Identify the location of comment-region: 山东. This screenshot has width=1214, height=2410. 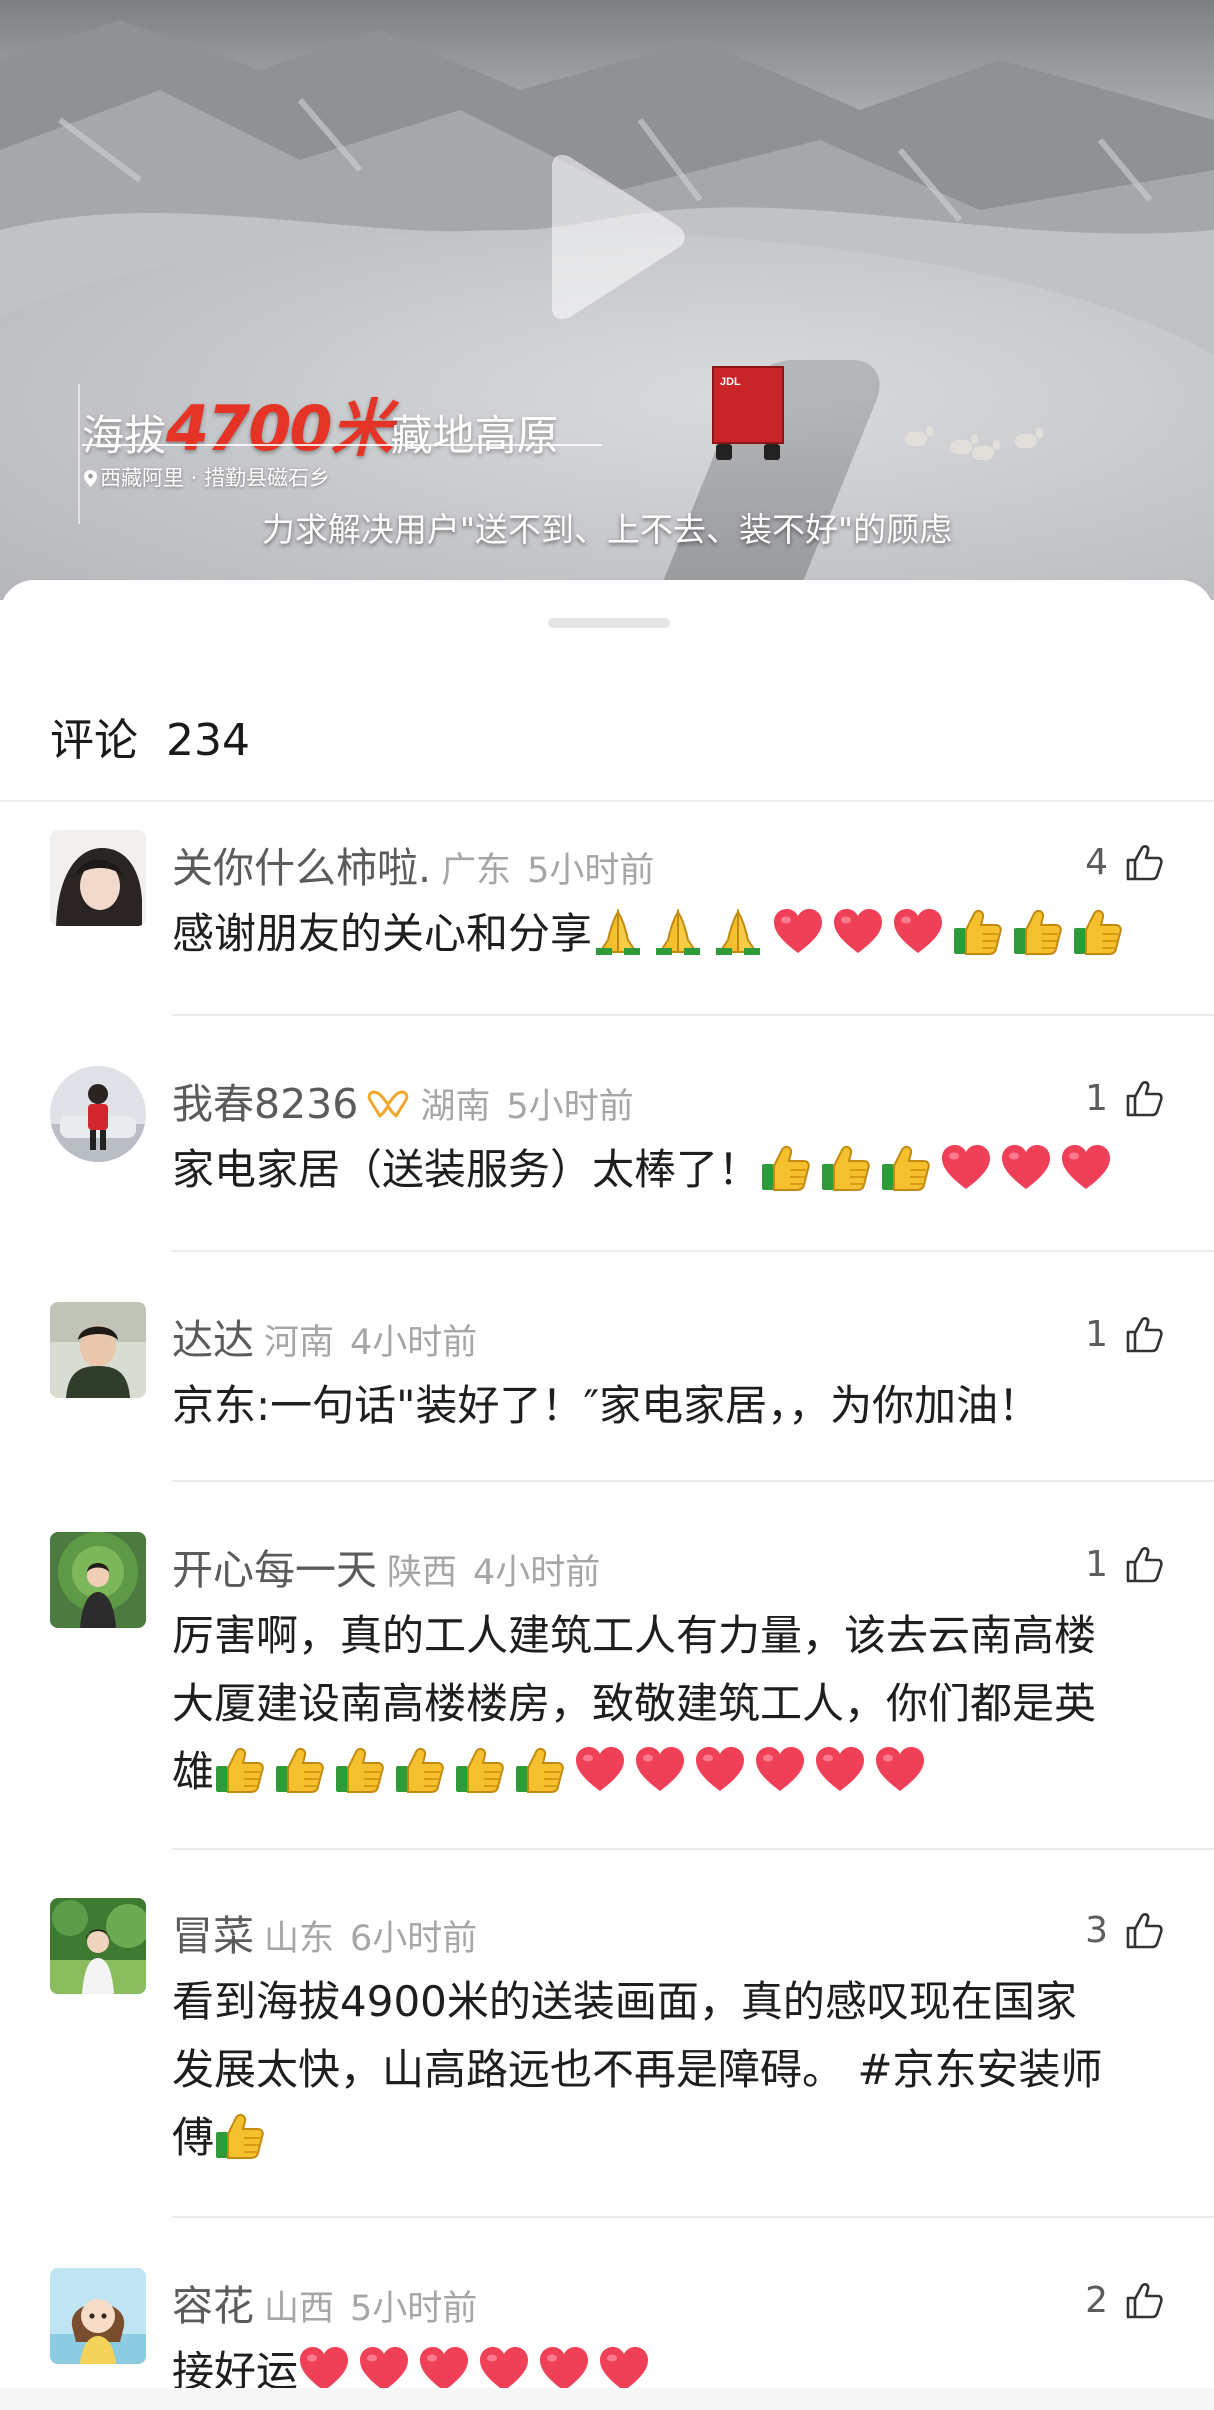
(299, 1939).